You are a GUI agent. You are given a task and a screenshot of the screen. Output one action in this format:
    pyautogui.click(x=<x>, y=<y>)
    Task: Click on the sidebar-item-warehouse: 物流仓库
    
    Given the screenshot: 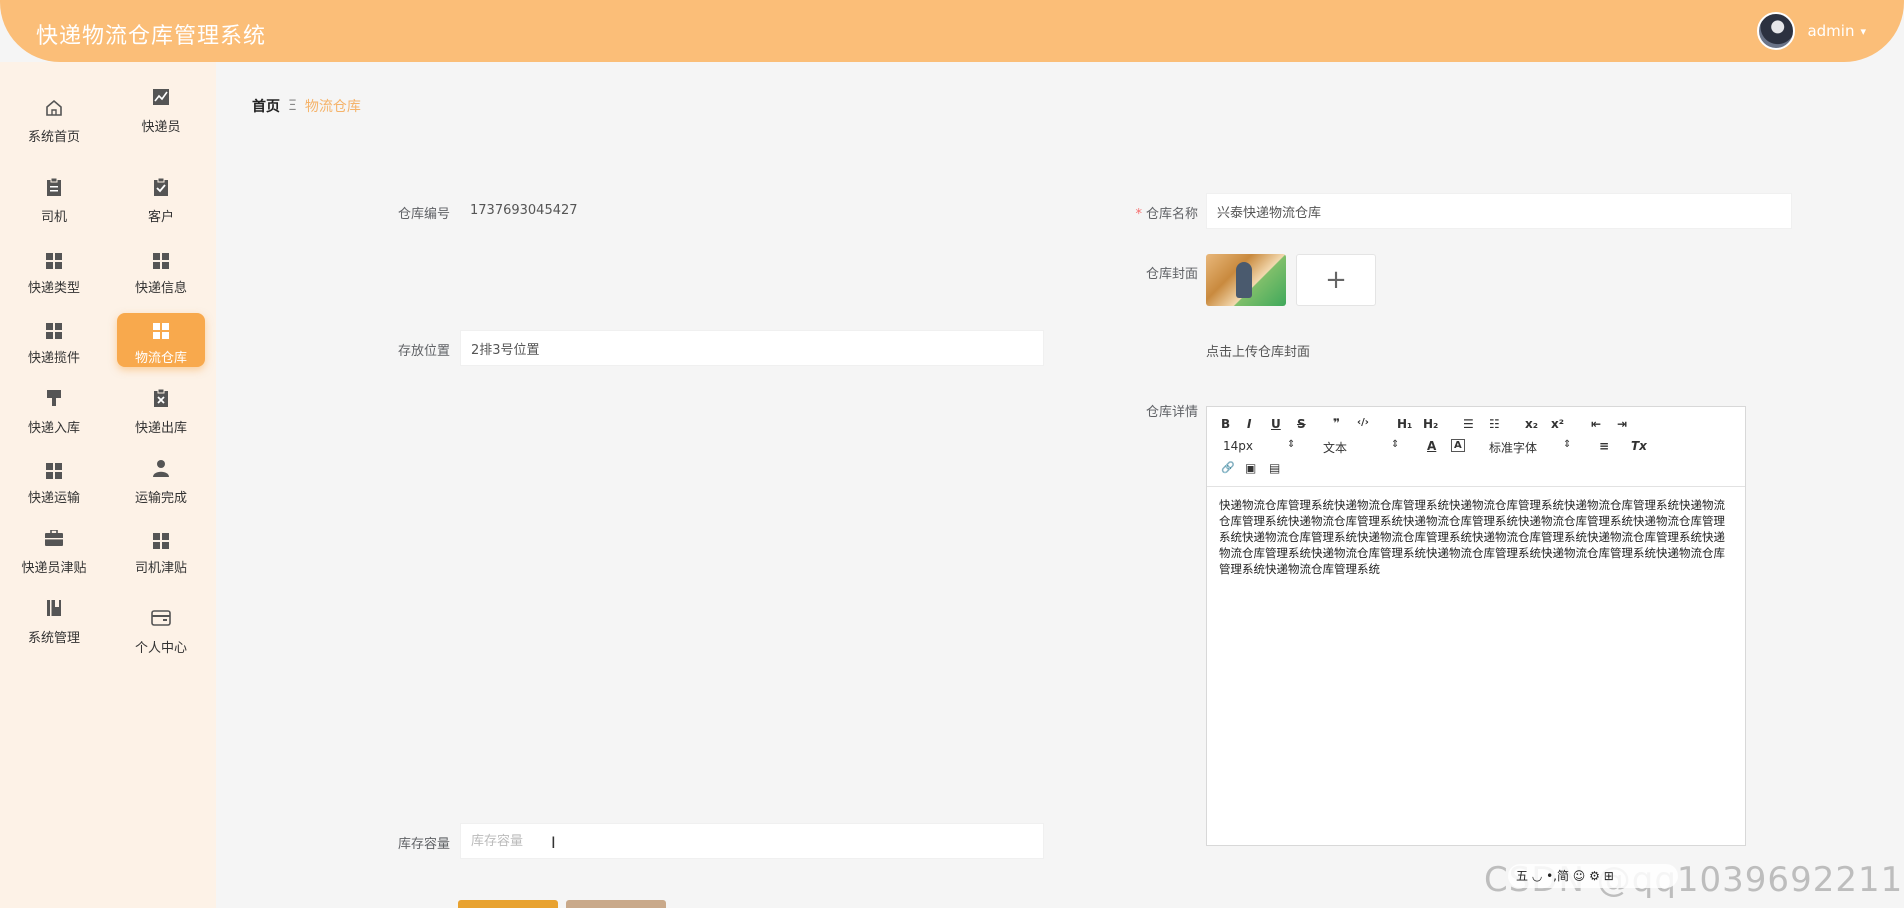 What is the action you would take?
    pyautogui.click(x=161, y=340)
    